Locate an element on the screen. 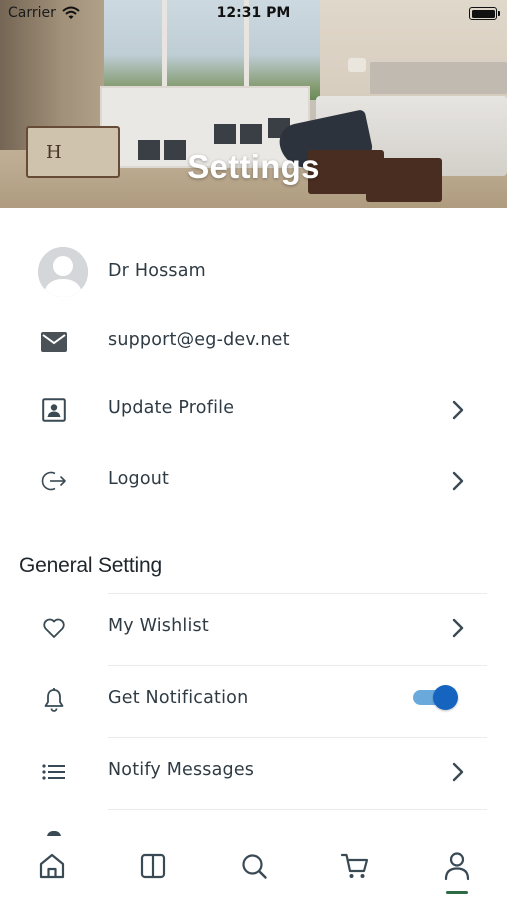 The height and width of the screenshot is (900, 507). categories-icon is located at coordinates (153, 866).